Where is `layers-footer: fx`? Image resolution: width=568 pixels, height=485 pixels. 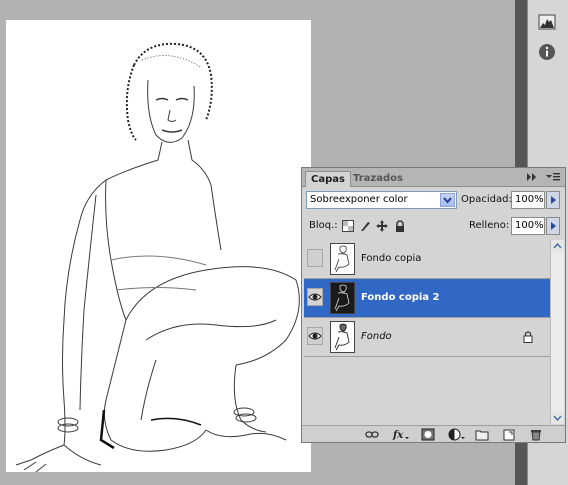
layers-footer: fx is located at coordinates (433, 433).